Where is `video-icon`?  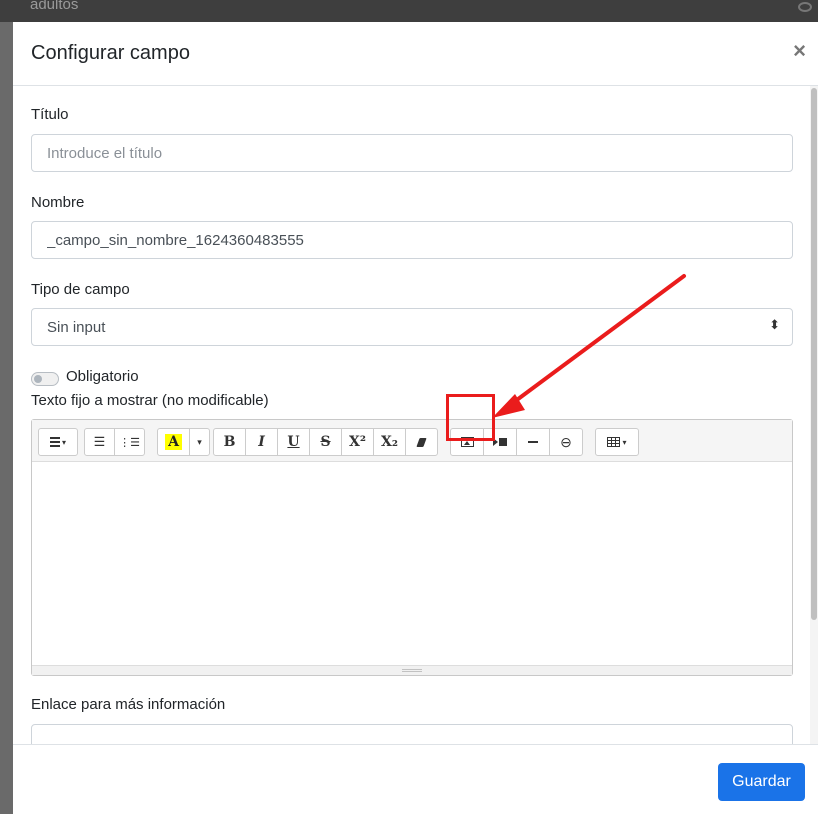 video-icon is located at coordinates (500, 442).